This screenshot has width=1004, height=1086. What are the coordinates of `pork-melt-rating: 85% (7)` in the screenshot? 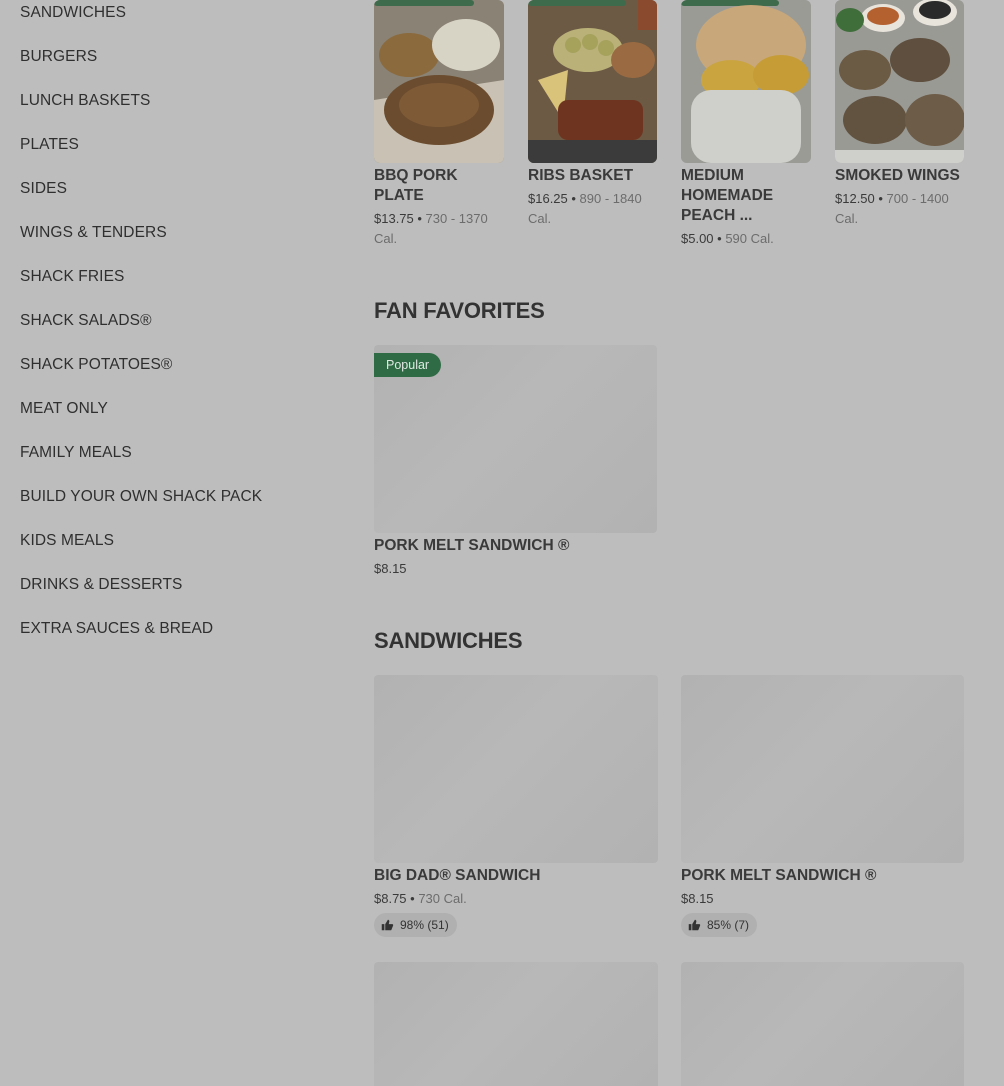 It's located at (719, 925).